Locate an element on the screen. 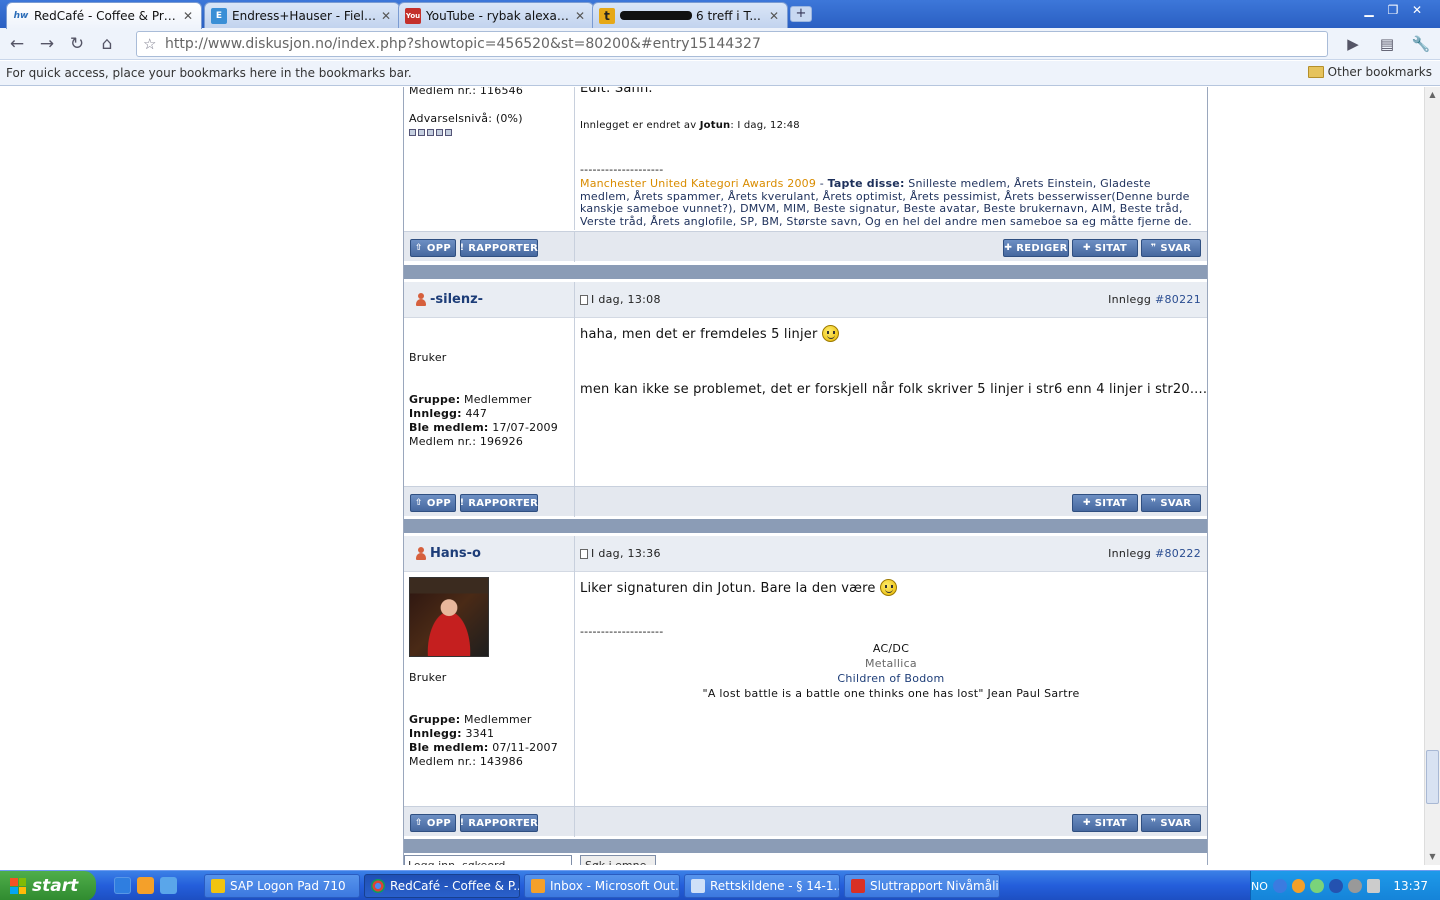 This screenshot has width=1440, height=900. new-tab-button: + is located at coordinates (801, 14).